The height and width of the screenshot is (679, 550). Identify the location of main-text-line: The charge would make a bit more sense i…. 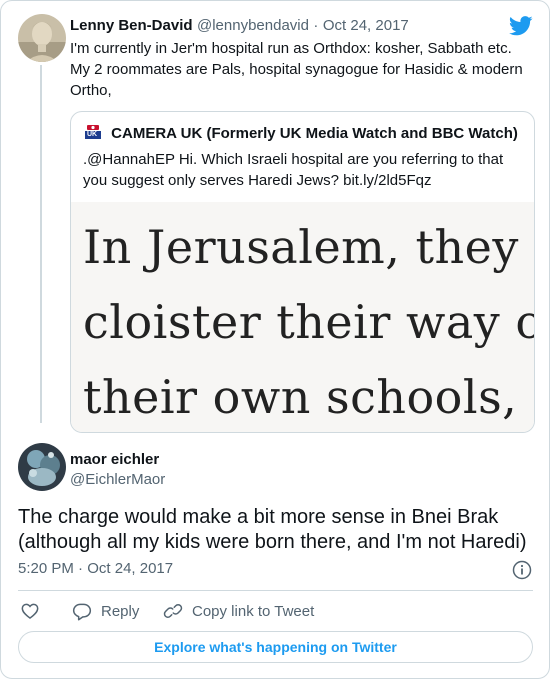
(258, 517).